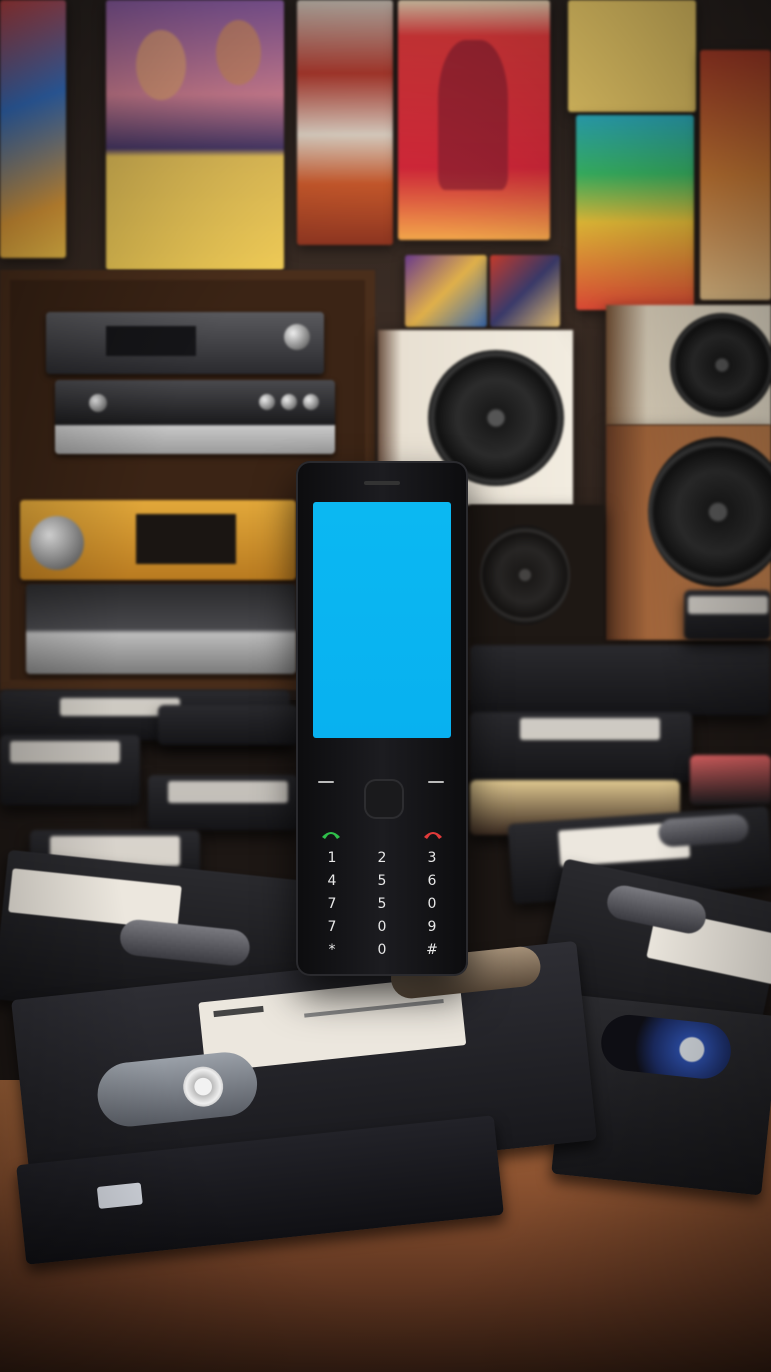 The height and width of the screenshot is (1372, 771). Describe the element at coordinates (537, 575) in the screenshot. I see `speaker-dark` at that location.